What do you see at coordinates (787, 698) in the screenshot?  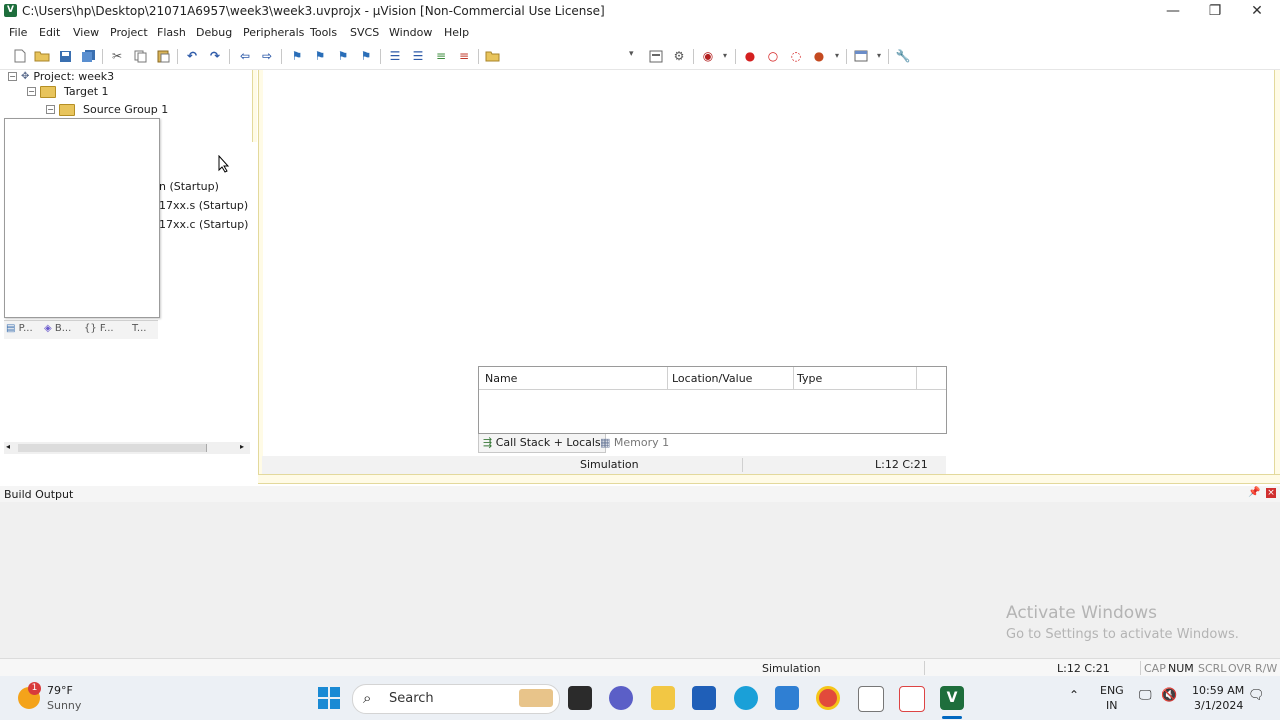 I see `mail-icon` at bounding box center [787, 698].